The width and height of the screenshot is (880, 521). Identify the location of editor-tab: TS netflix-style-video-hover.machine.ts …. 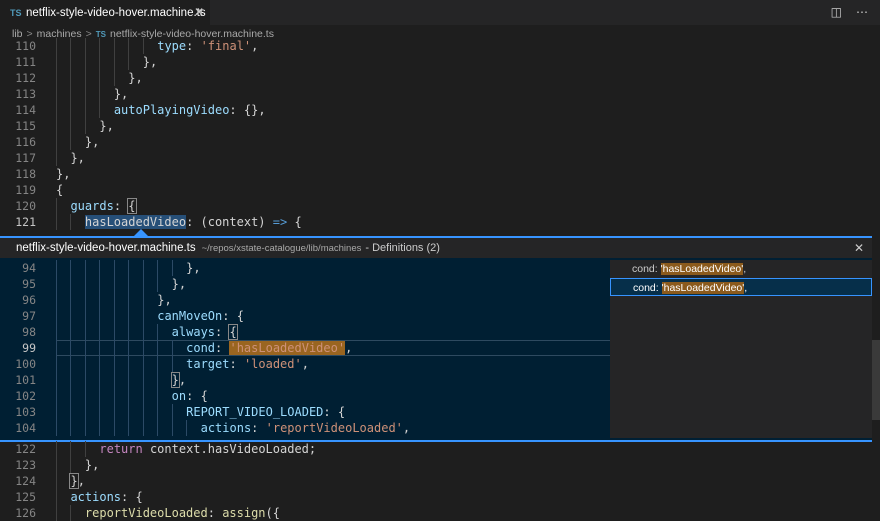
(105, 12).